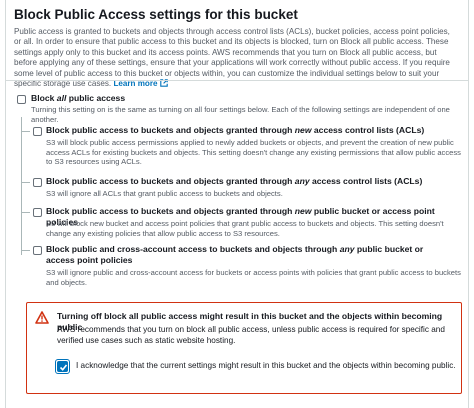  Describe the element at coordinates (42, 317) in the screenshot. I see `warning-icon` at that location.